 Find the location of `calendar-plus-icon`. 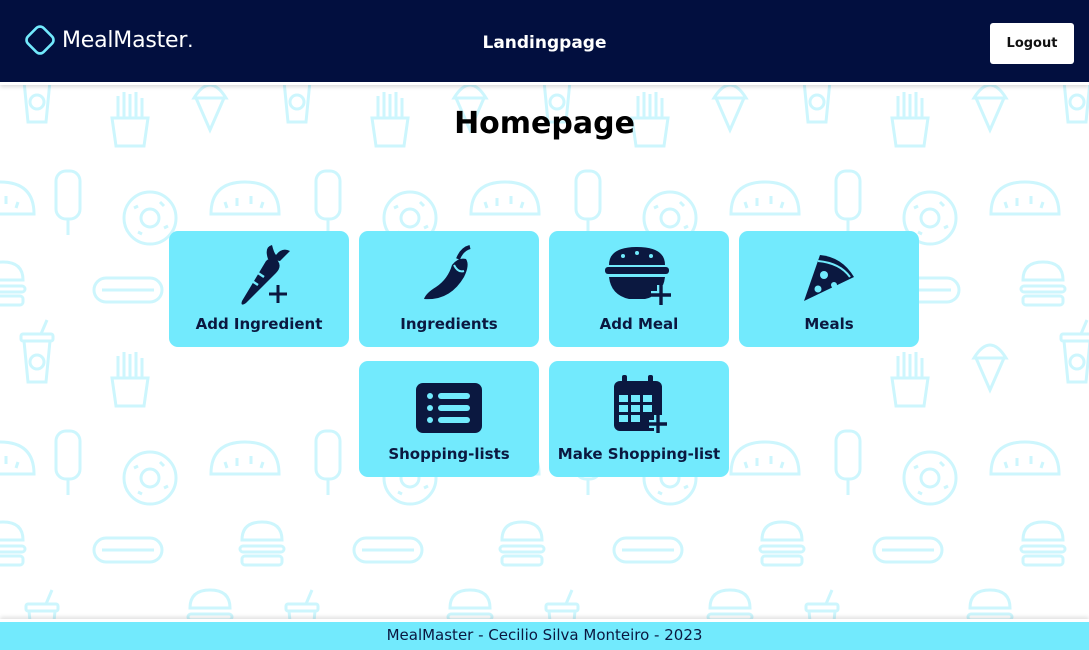

calendar-plus-icon is located at coordinates (640, 404).